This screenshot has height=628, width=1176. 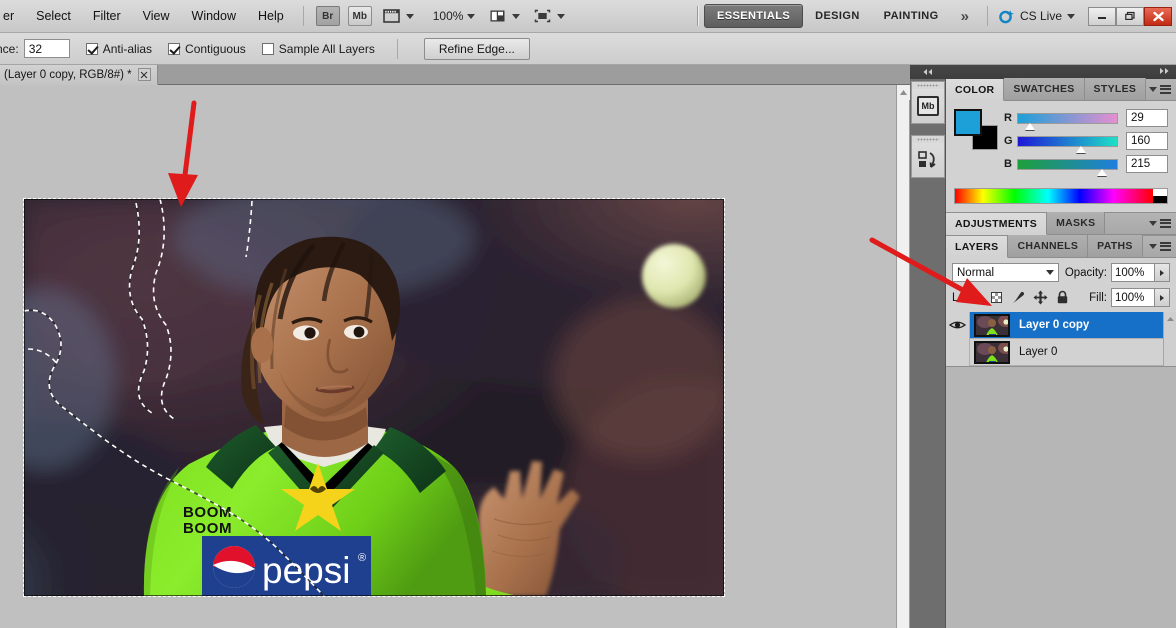 I want to click on red-slider-track, so click(x=1067, y=121).